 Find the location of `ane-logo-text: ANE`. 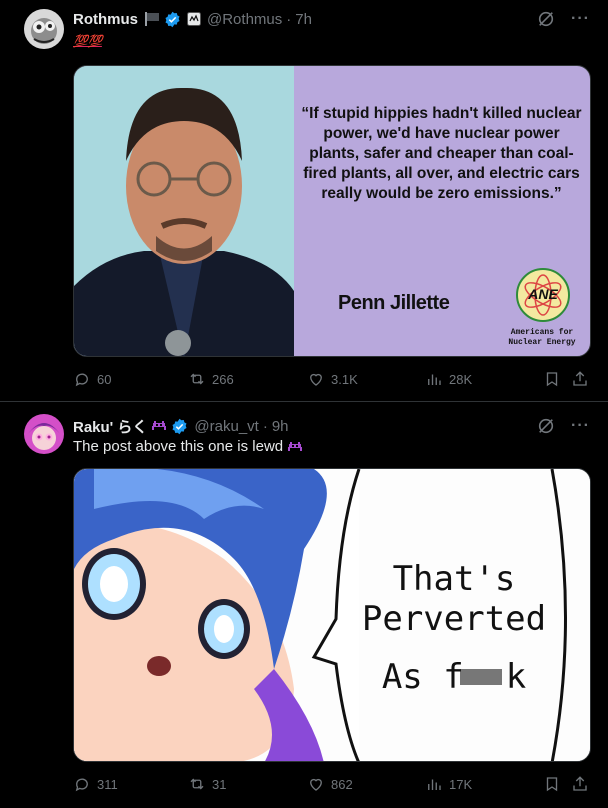

ane-logo-text: ANE is located at coordinates (543, 294).